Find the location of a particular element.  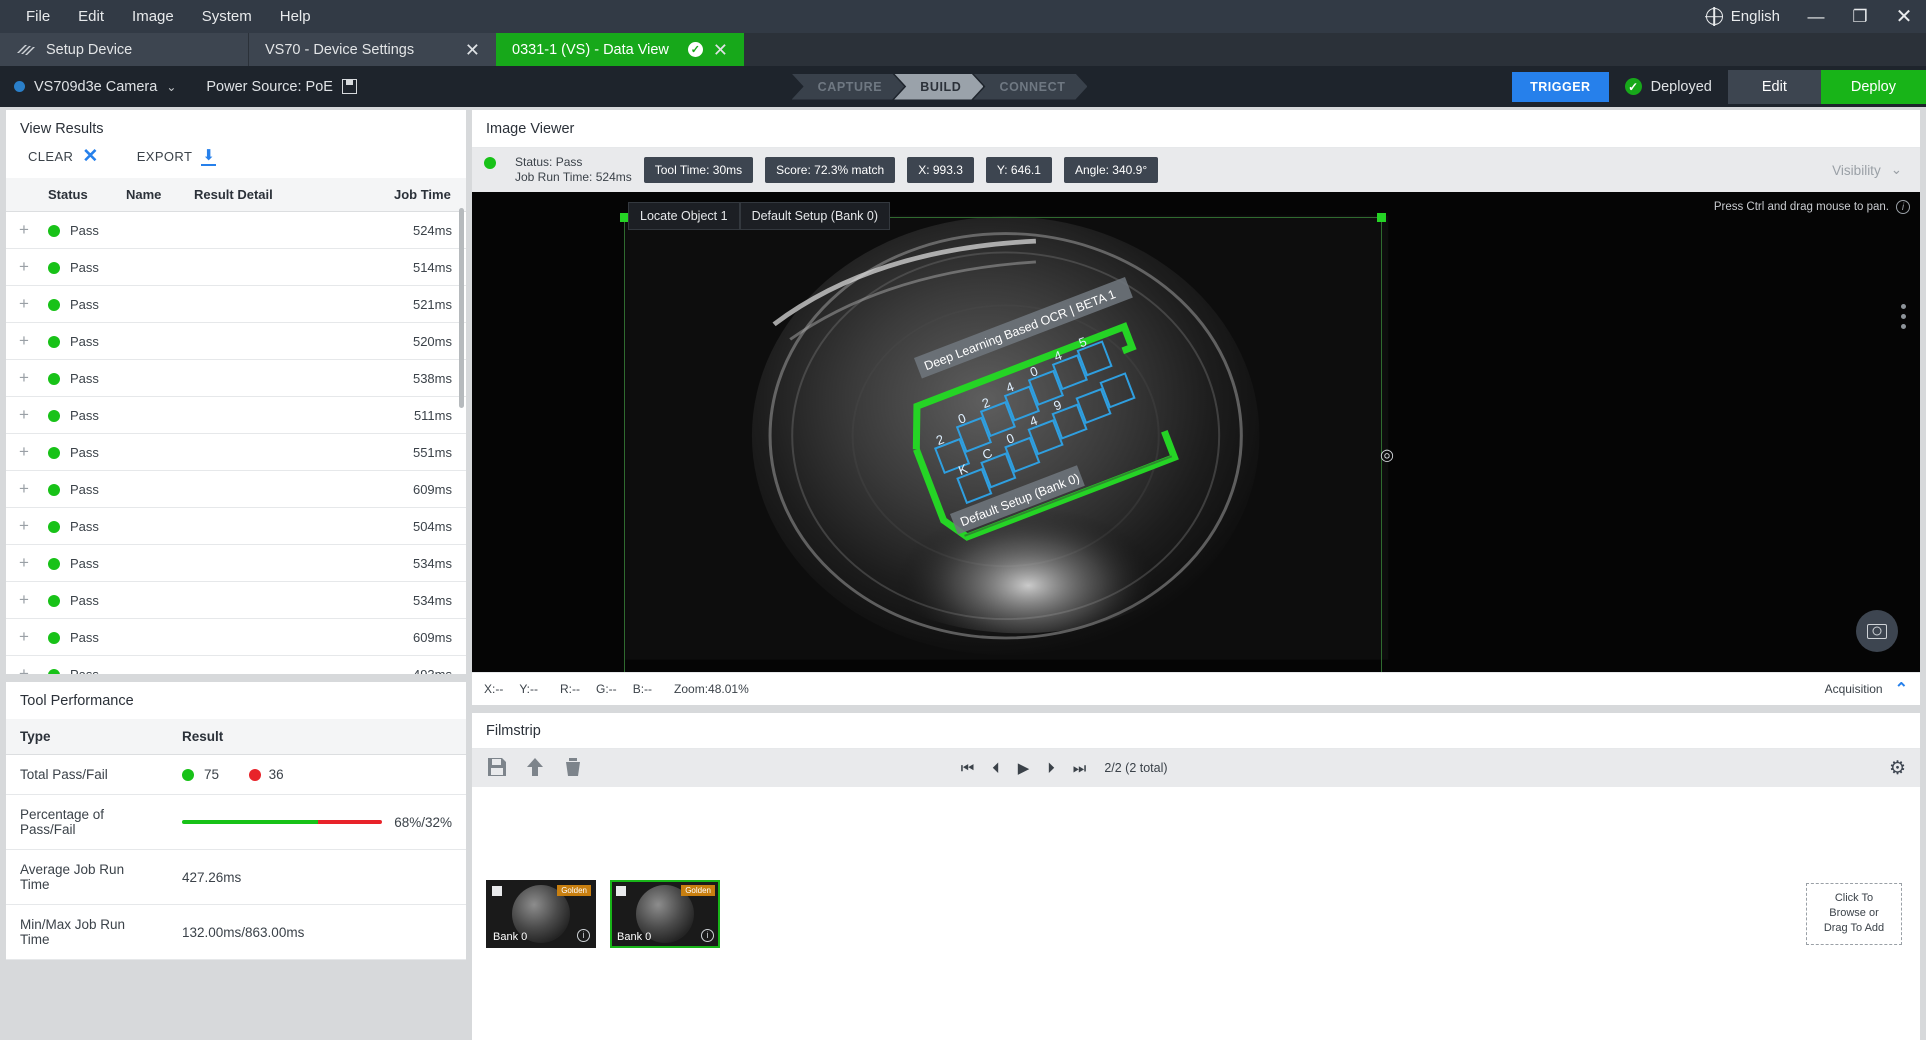

fail-count: 36 is located at coordinates (276, 774).